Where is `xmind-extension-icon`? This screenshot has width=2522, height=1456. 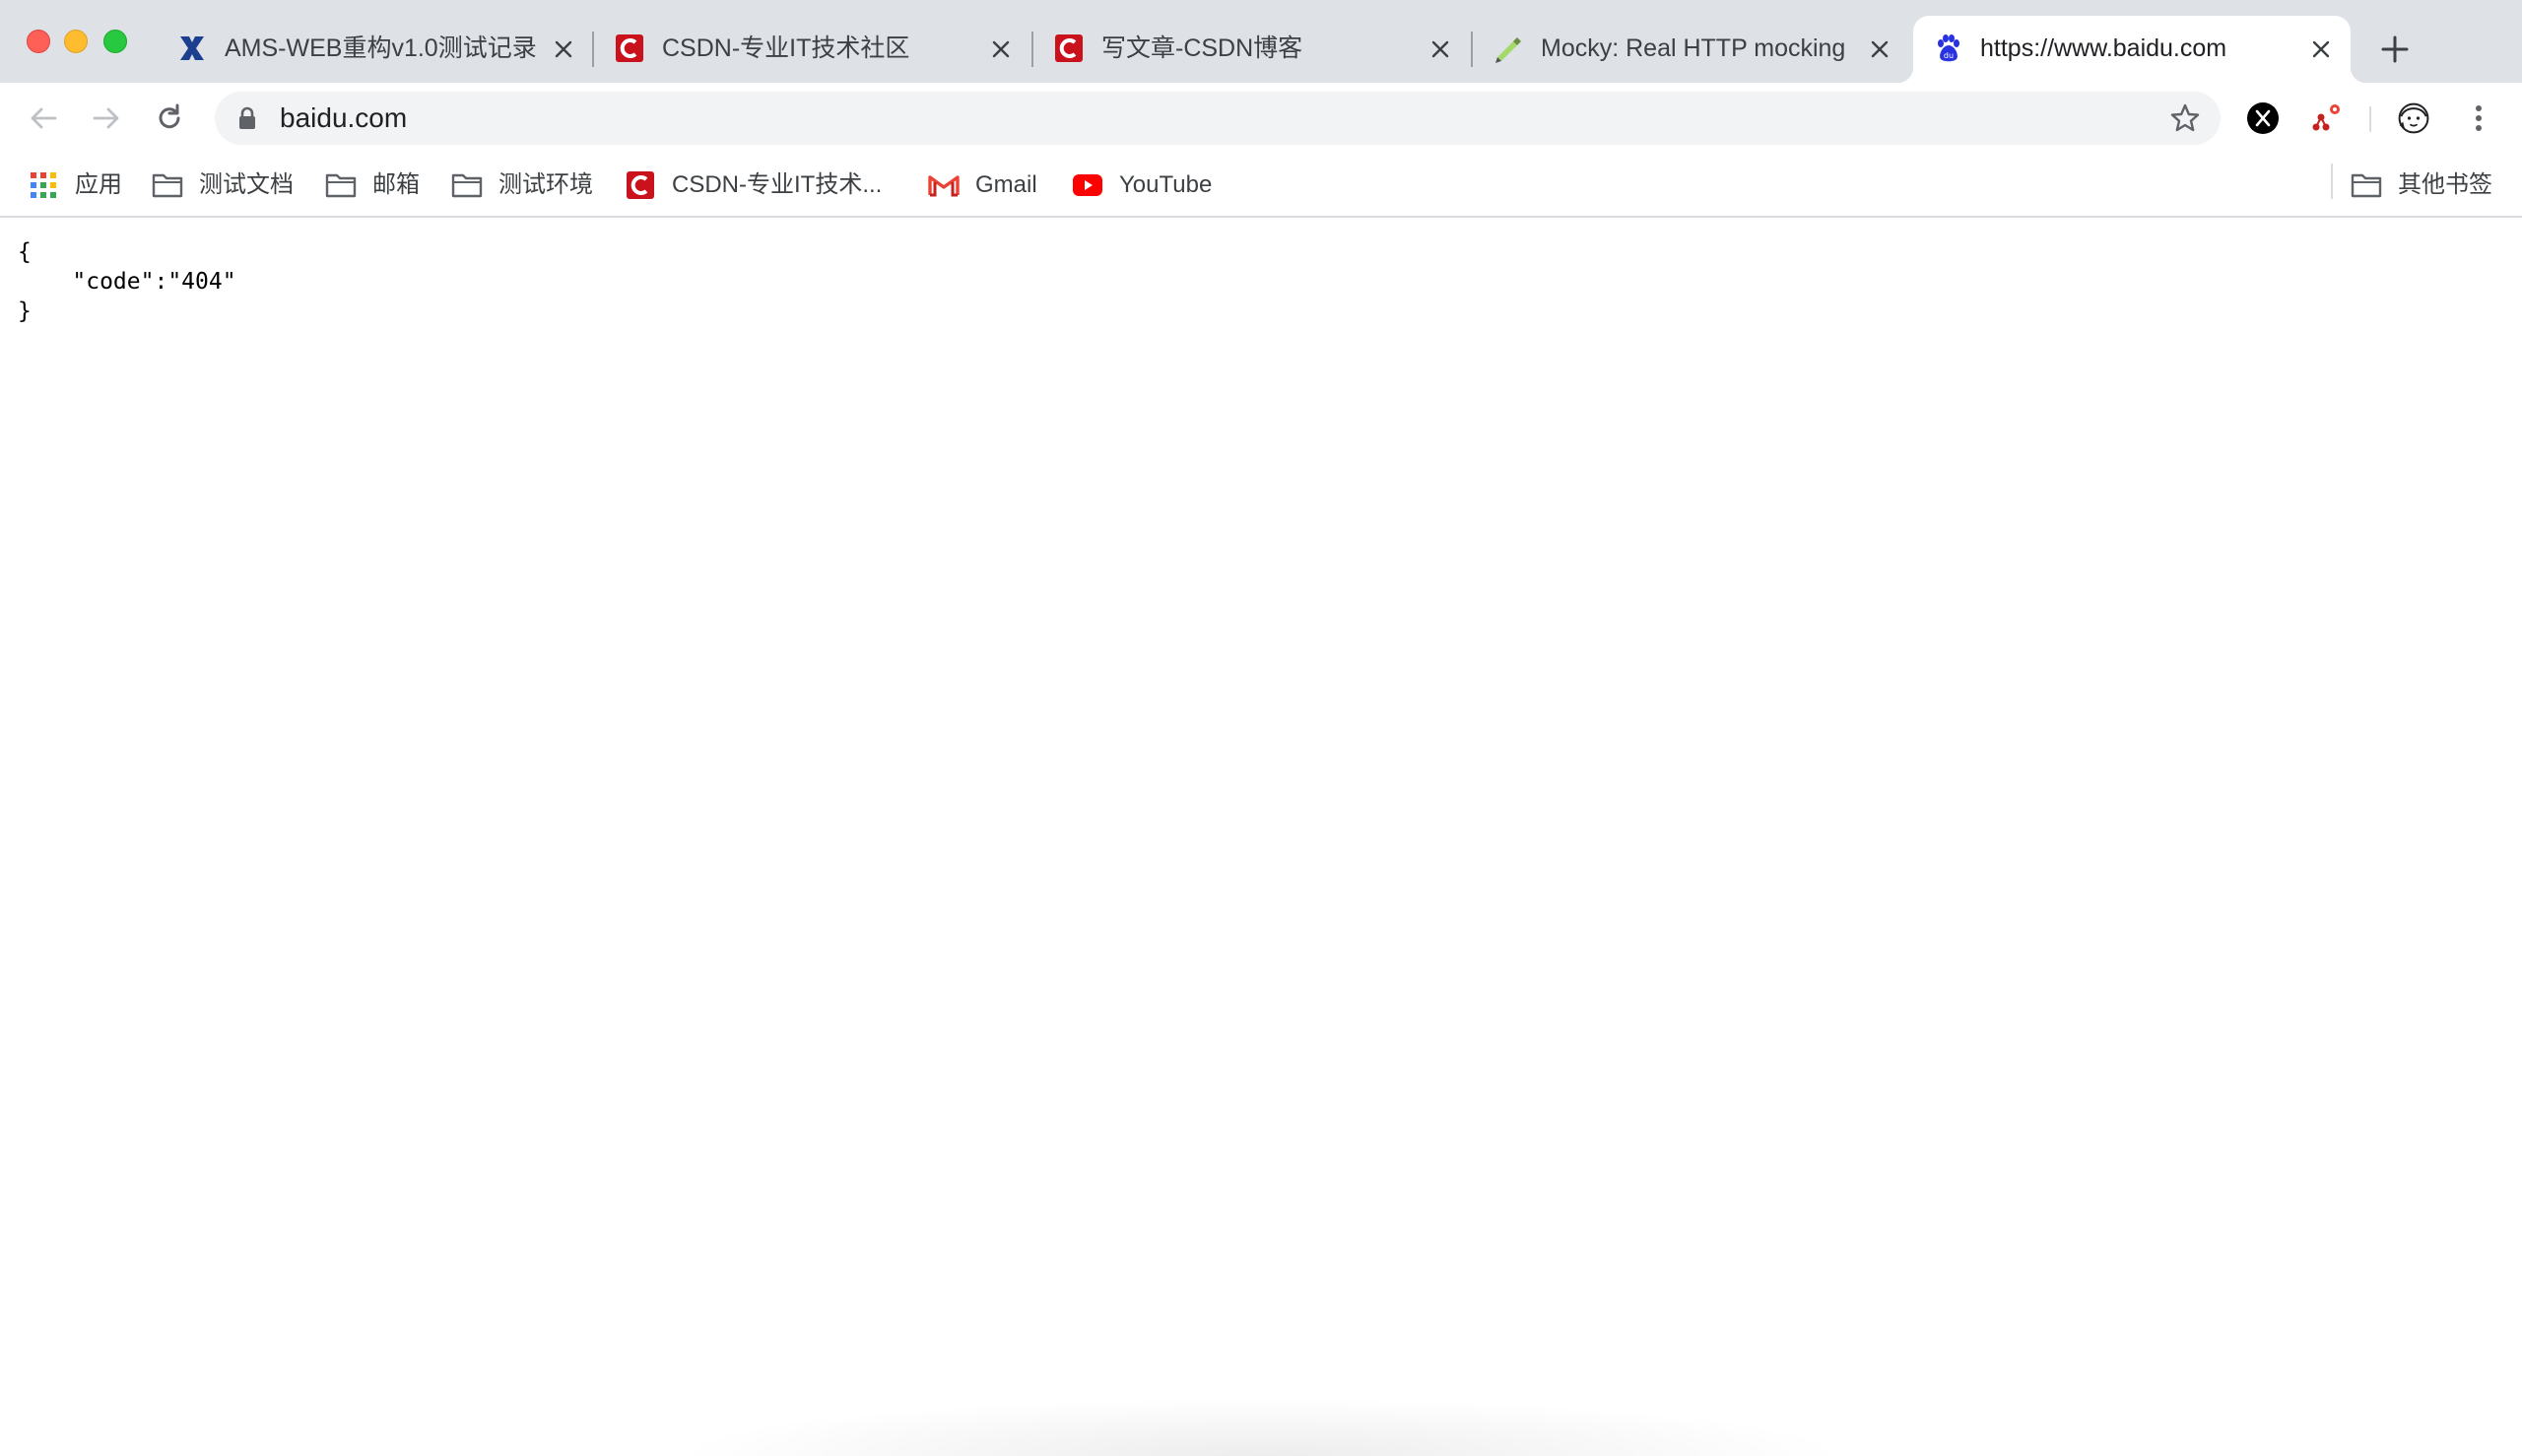
xmind-extension-icon is located at coordinates (2263, 118).